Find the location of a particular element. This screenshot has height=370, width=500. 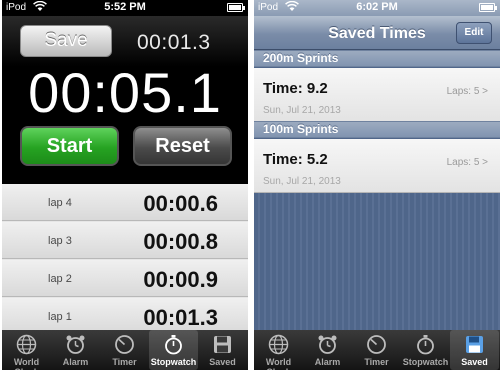

current-lap-time: 00:01.3 is located at coordinates (174, 42).